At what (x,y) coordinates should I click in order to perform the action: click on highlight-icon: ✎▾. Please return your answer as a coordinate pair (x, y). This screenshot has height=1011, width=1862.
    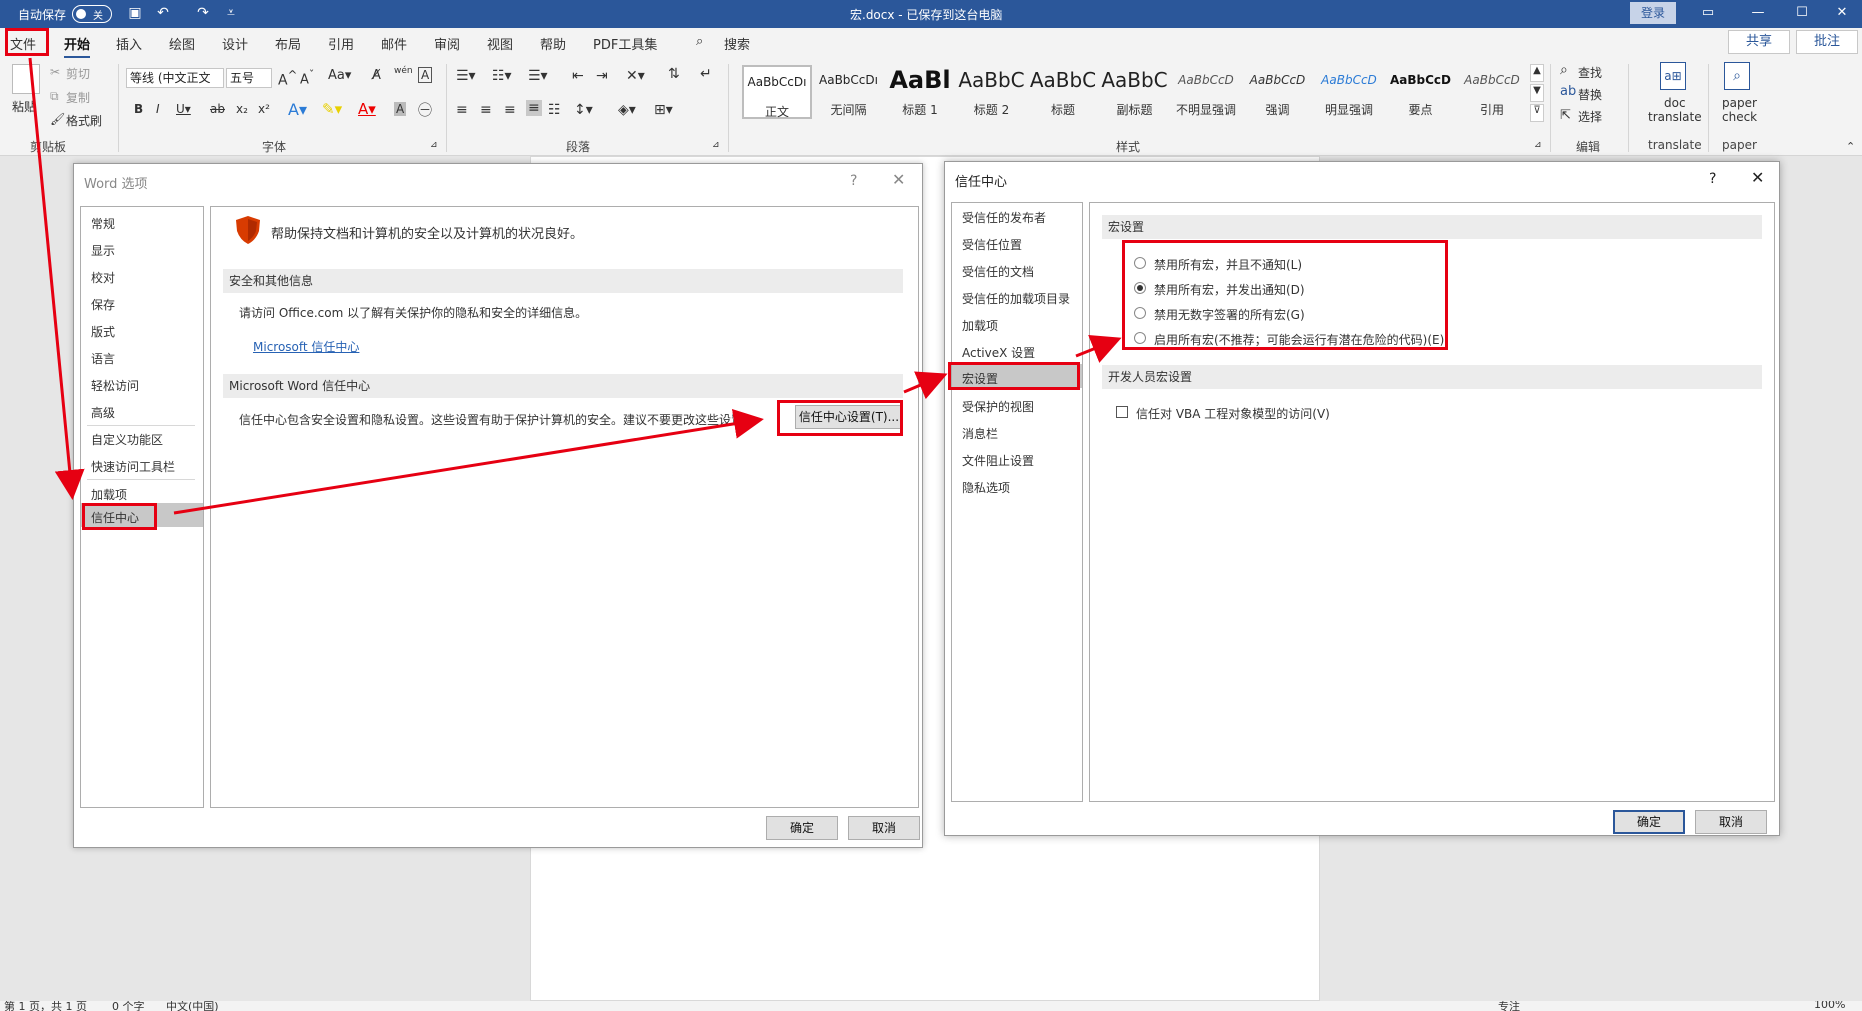
    Looking at the image, I should click on (332, 109).